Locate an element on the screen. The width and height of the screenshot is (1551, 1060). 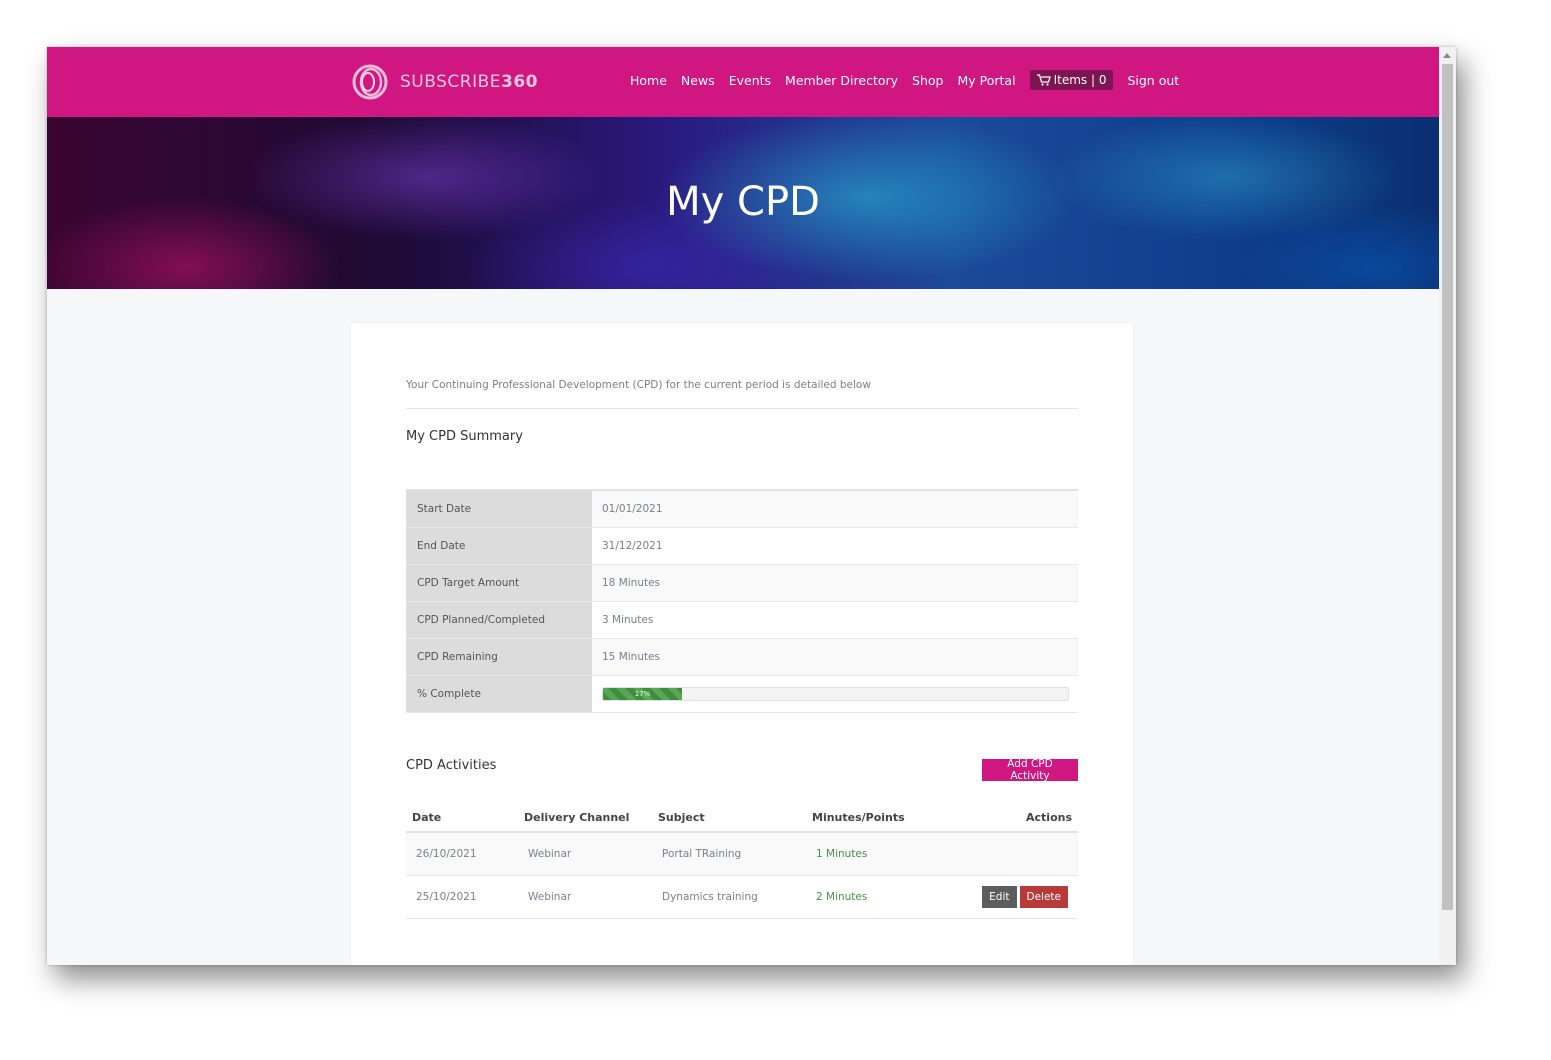
column-header-subject: Subject is located at coordinates (681, 817).